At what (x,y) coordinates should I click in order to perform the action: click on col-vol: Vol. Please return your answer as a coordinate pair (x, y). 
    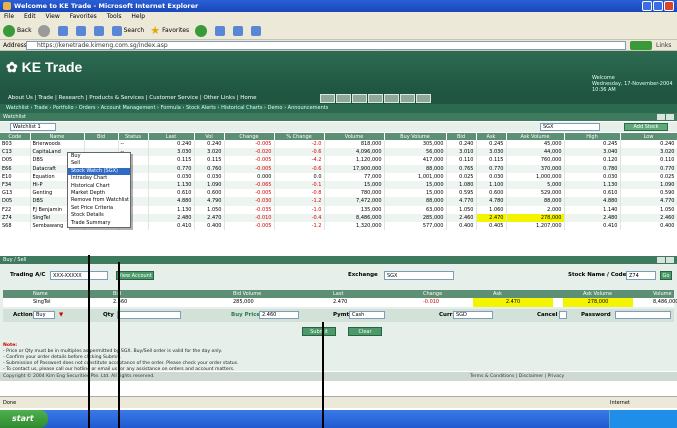
    Looking at the image, I should click on (209, 136).